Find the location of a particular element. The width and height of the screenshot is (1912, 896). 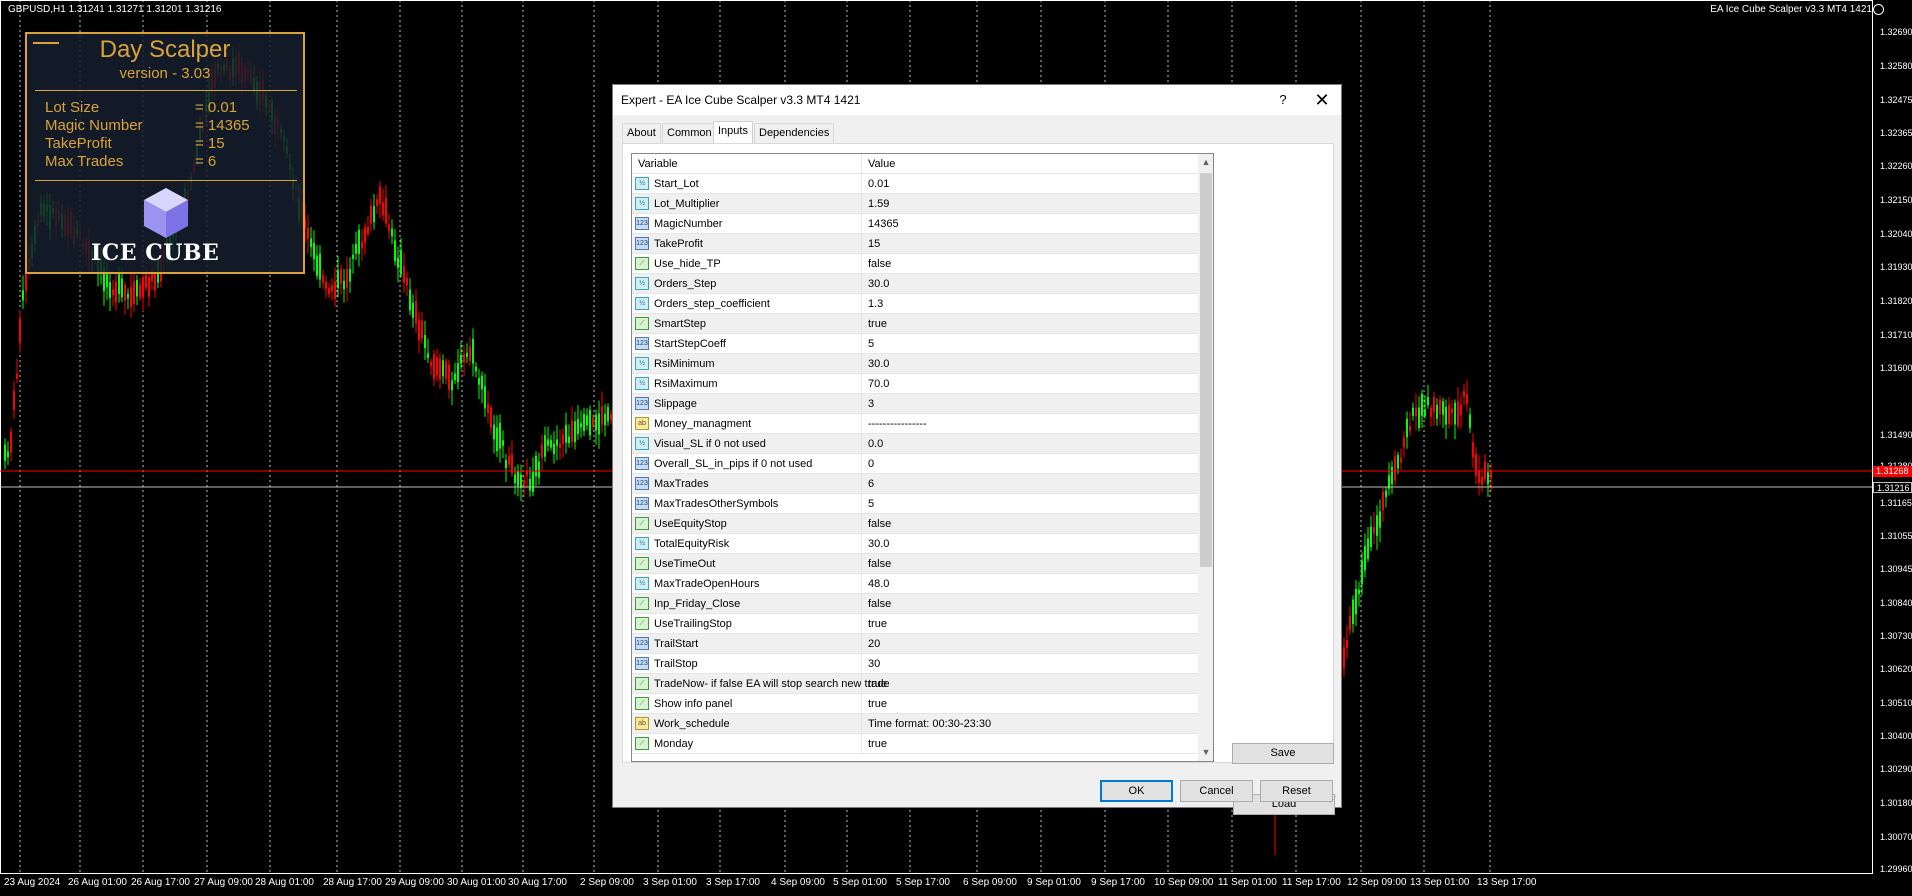

input-row: ½ RsiMinimum 30.0 is located at coordinates (915, 364).